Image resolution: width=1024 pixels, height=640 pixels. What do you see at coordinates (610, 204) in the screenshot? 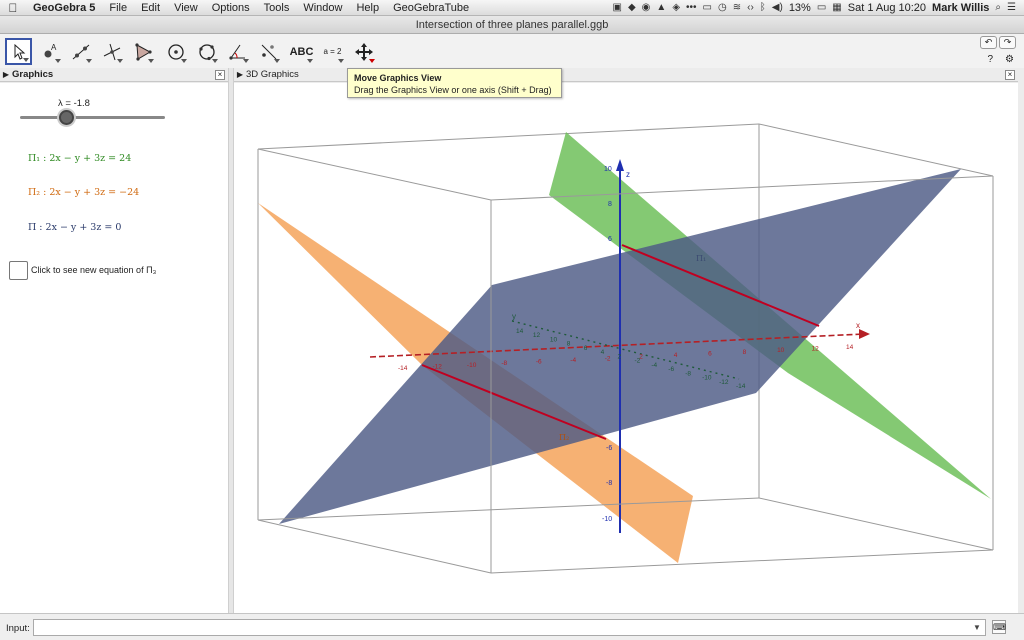
I see `z-tick-label: 8` at bounding box center [610, 204].